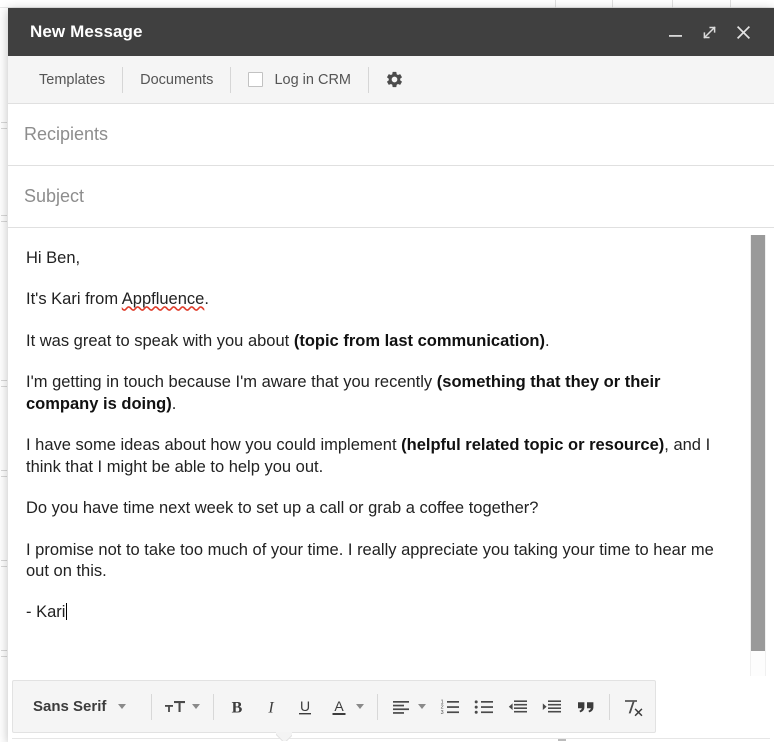  I want to click on underline-button: U, so click(305, 707).